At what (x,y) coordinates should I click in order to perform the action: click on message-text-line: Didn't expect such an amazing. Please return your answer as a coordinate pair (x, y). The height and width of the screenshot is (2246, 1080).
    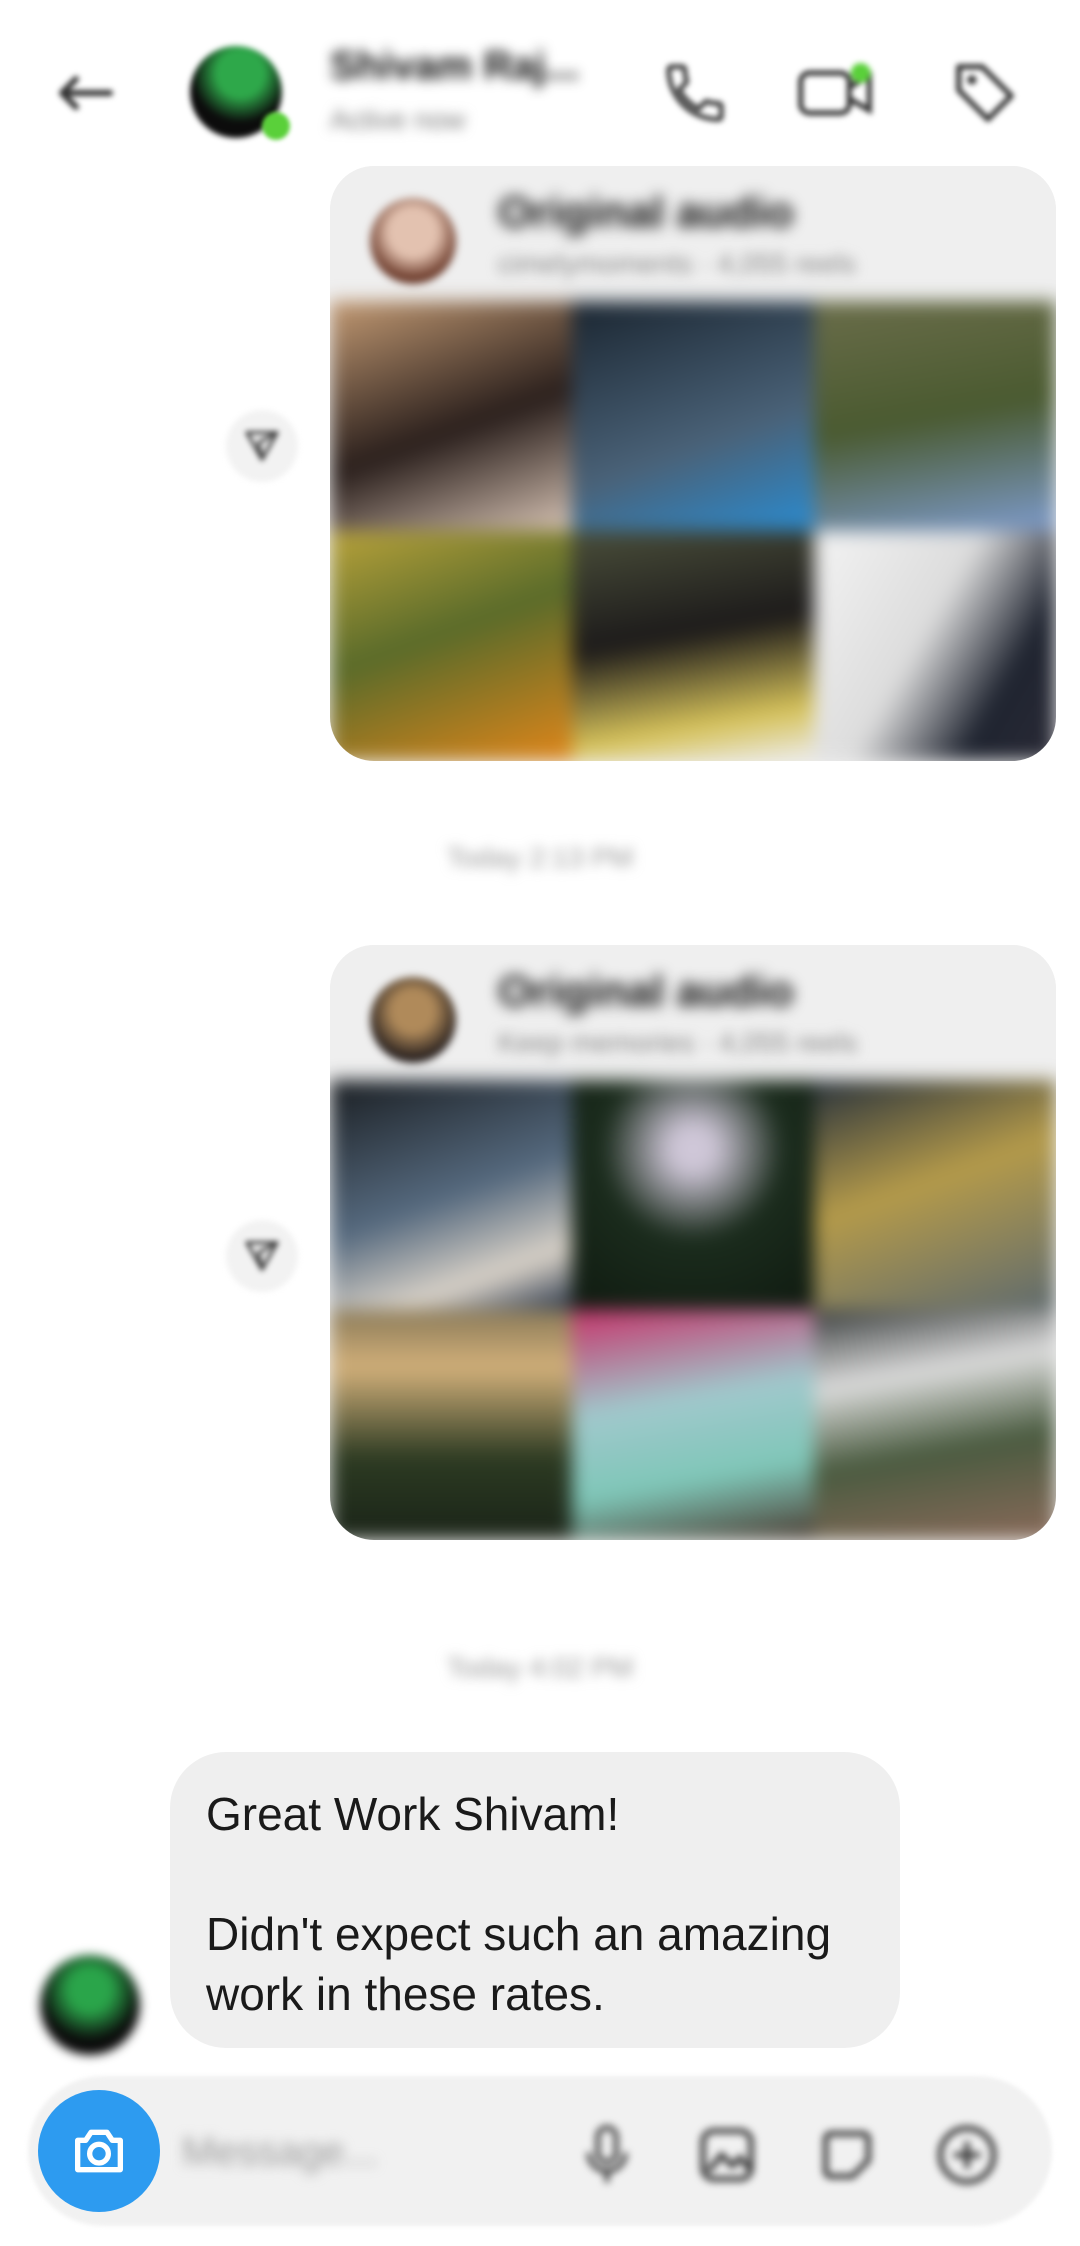
    Looking at the image, I should click on (519, 1934).